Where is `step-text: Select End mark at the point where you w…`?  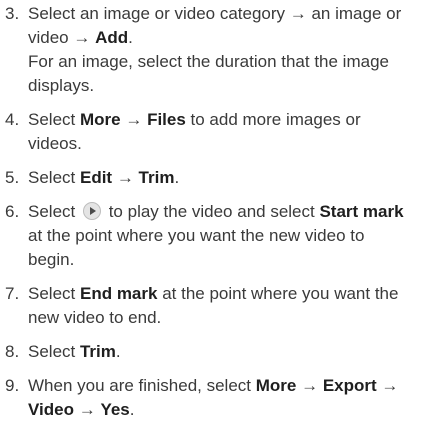 step-text: Select End mark at the point where you w… is located at coordinates (213, 305).